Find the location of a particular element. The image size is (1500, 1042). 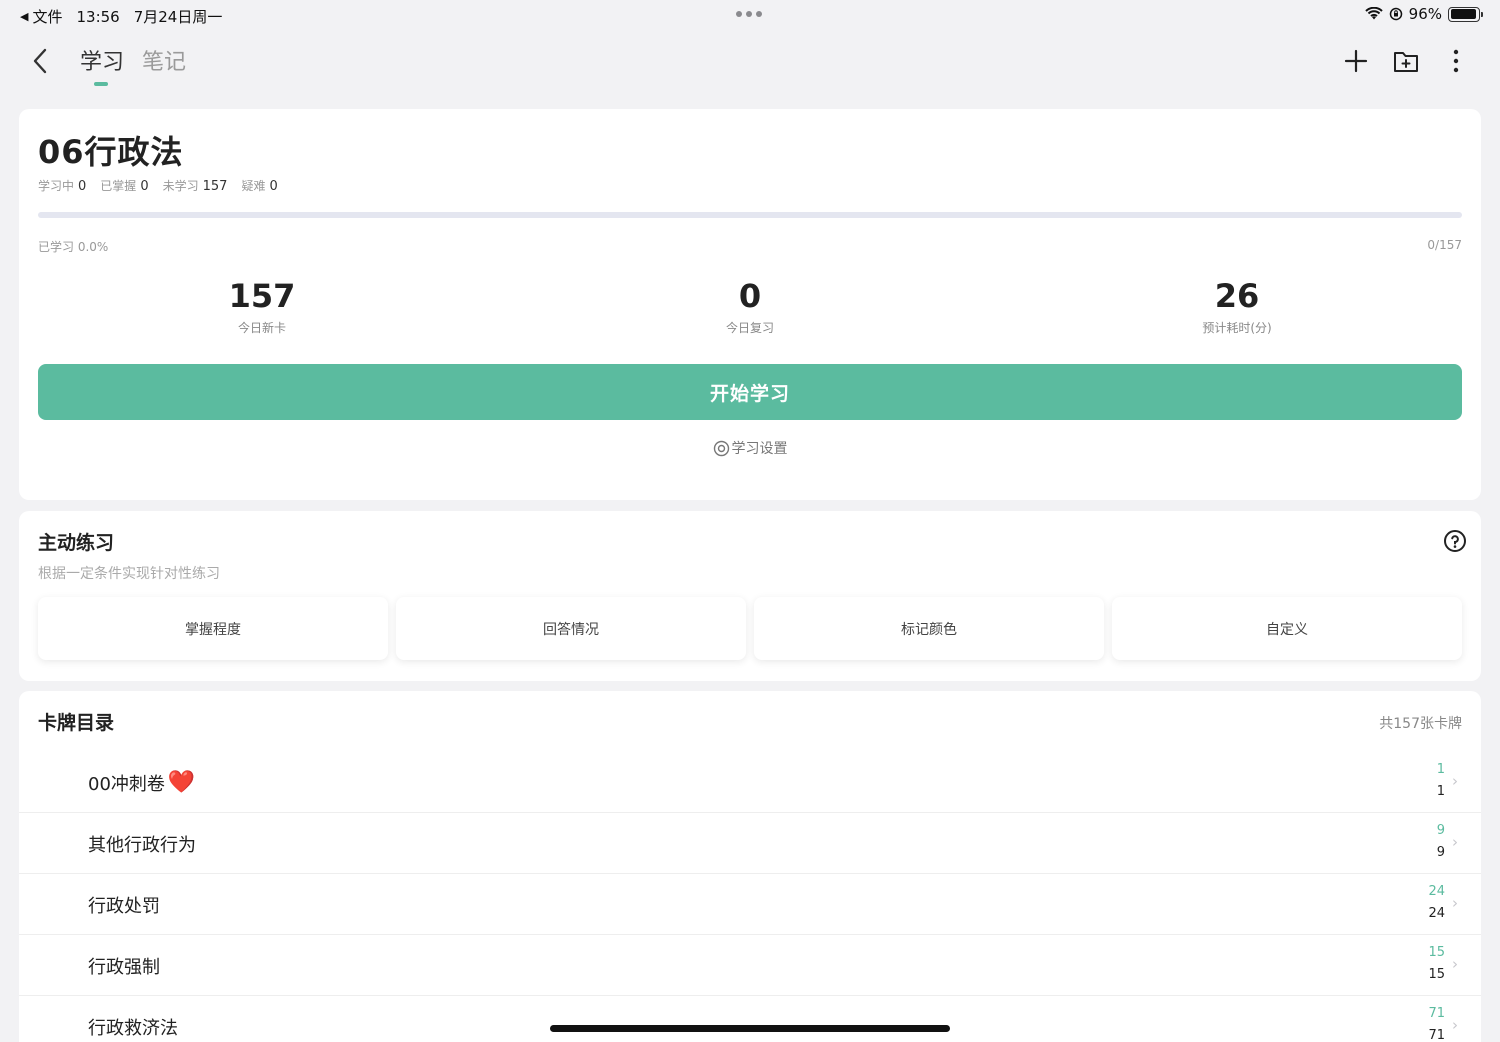

metric-value: 26 is located at coordinates (1237, 296).